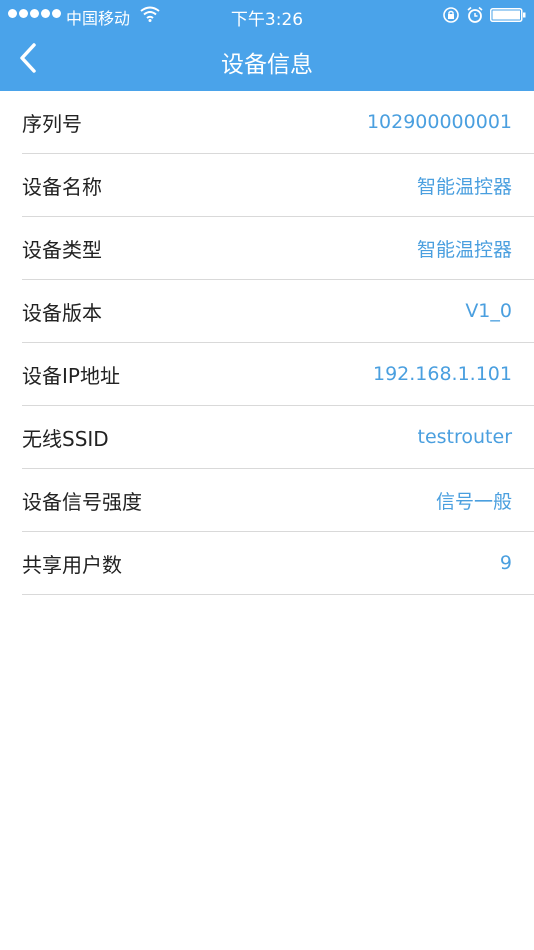 This screenshot has height=950, width=534. What do you see at coordinates (62, 312) in the screenshot?
I see `row-label: 设备版本` at bounding box center [62, 312].